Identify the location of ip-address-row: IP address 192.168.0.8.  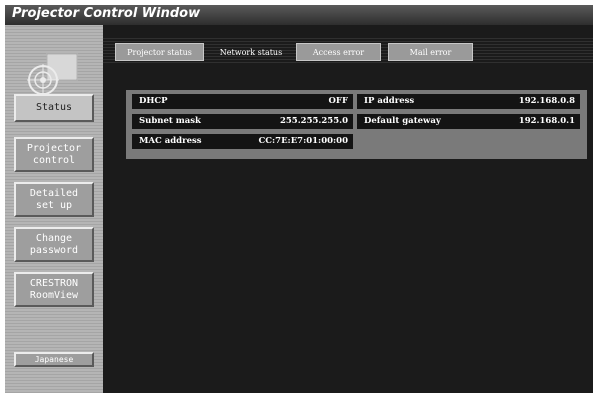
(468, 101).